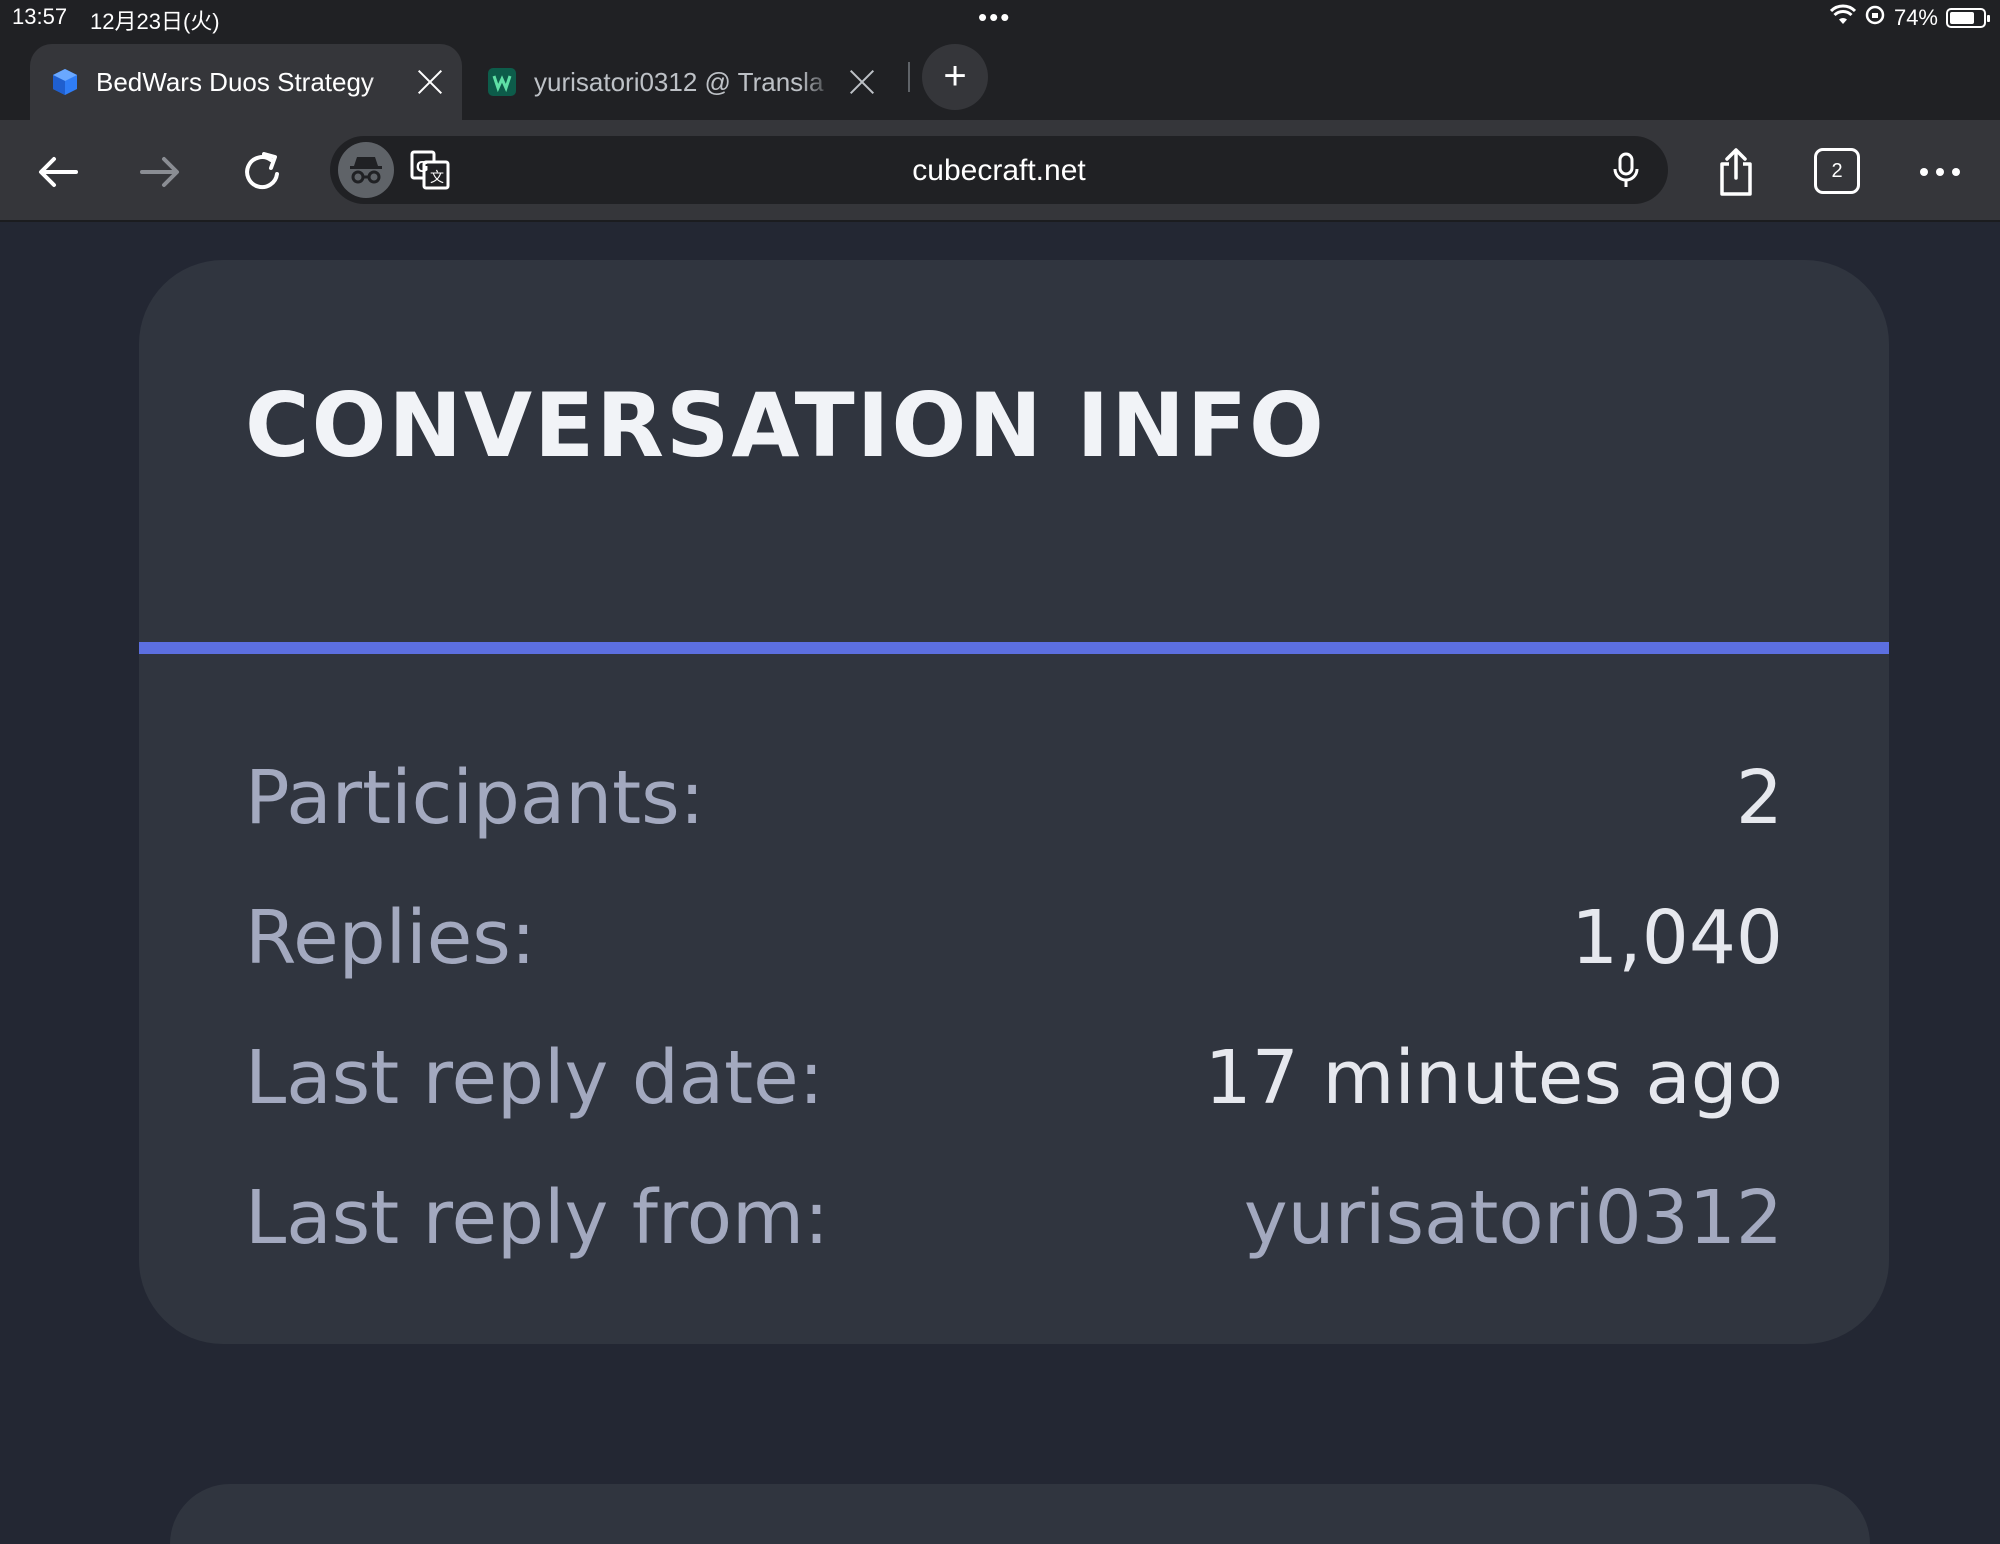 This screenshot has height=1544, width=2000. I want to click on reload-icon, so click(262, 171).